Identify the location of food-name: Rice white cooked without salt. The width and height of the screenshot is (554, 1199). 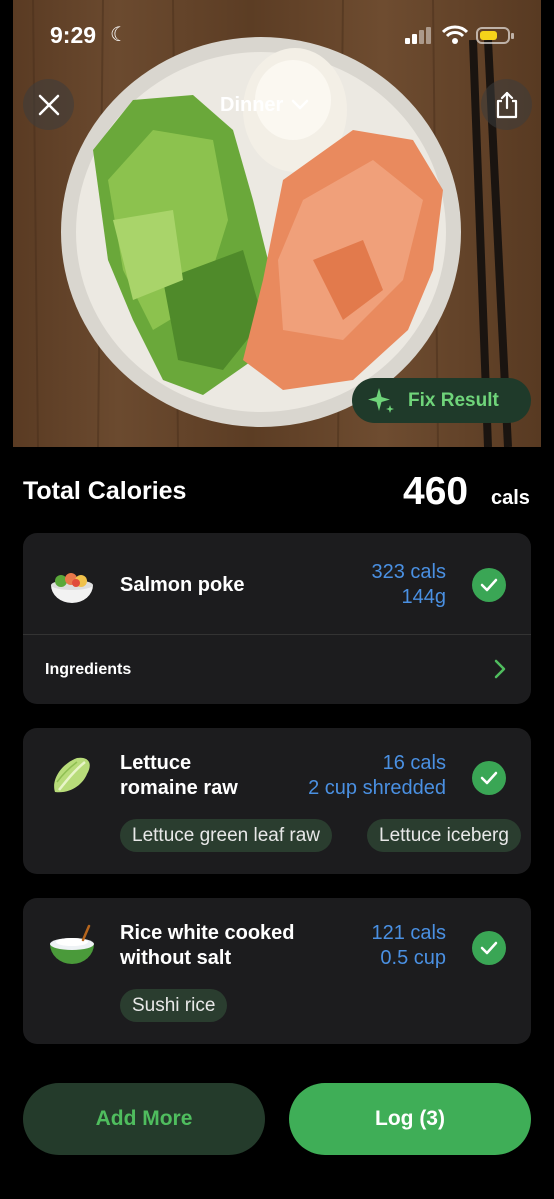
(207, 946).